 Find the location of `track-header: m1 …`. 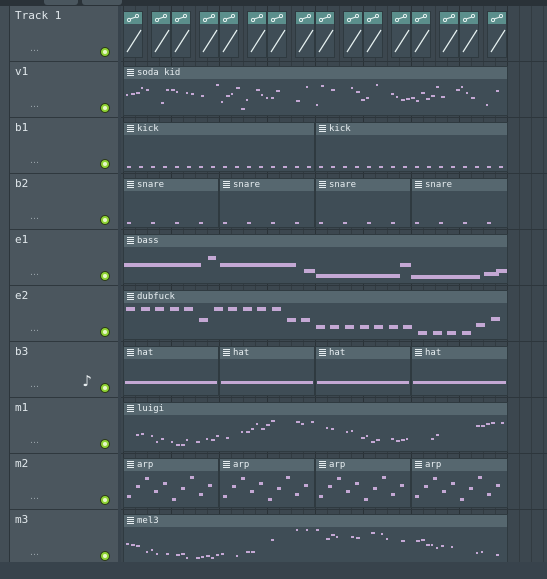

track-header: m1 … is located at coordinates (64, 426).